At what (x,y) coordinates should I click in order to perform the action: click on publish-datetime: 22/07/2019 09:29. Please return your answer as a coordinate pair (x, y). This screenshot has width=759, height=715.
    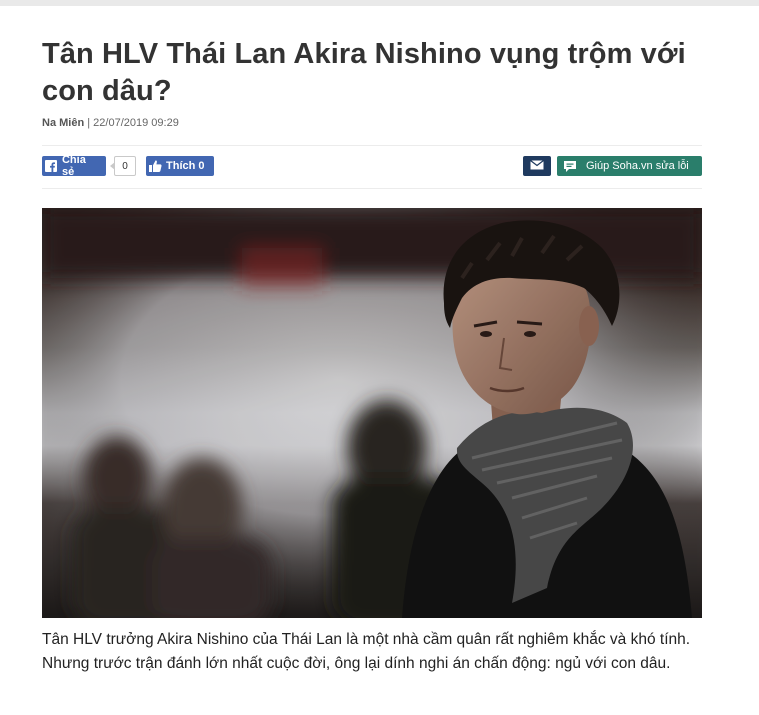
    Looking at the image, I should click on (136, 123).